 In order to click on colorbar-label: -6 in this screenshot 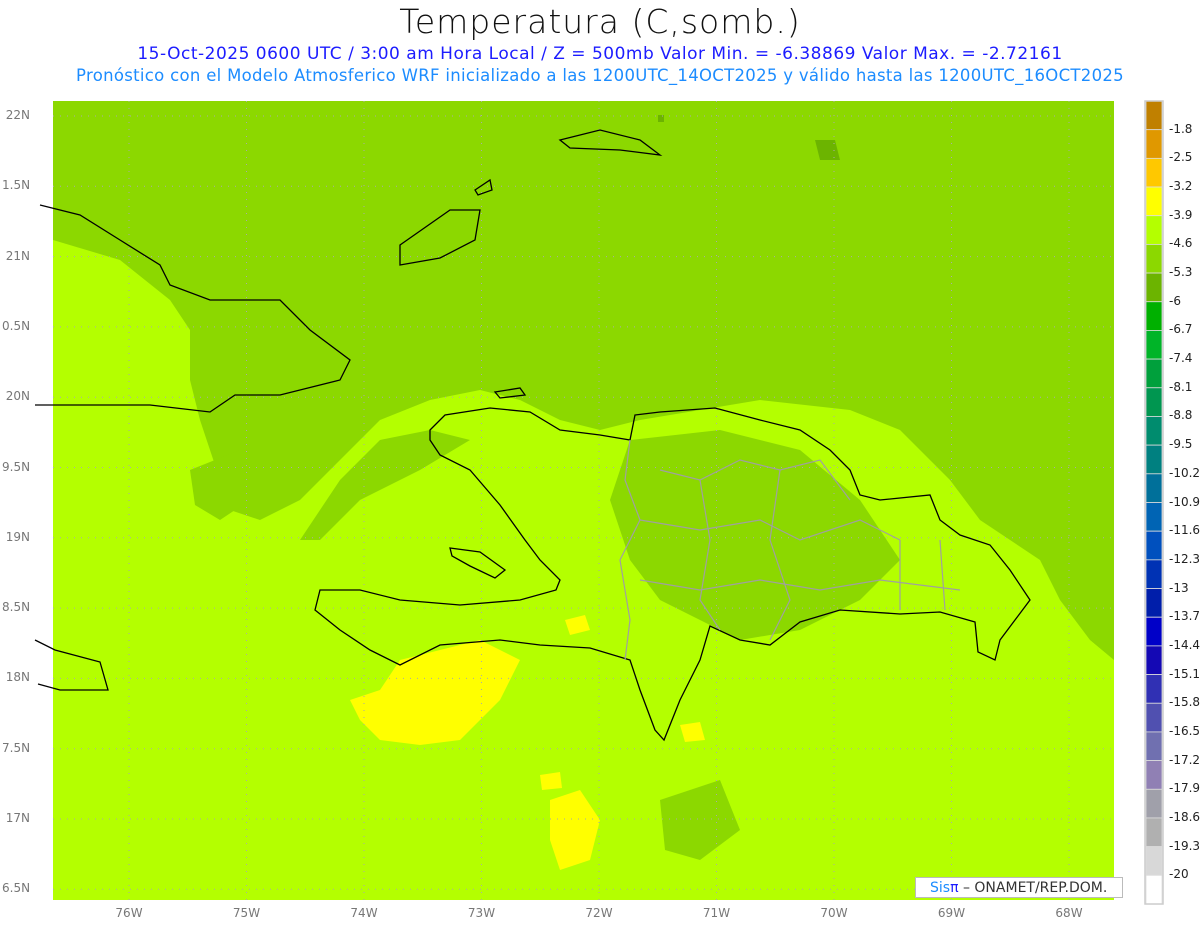, I will do `click(1175, 300)`.